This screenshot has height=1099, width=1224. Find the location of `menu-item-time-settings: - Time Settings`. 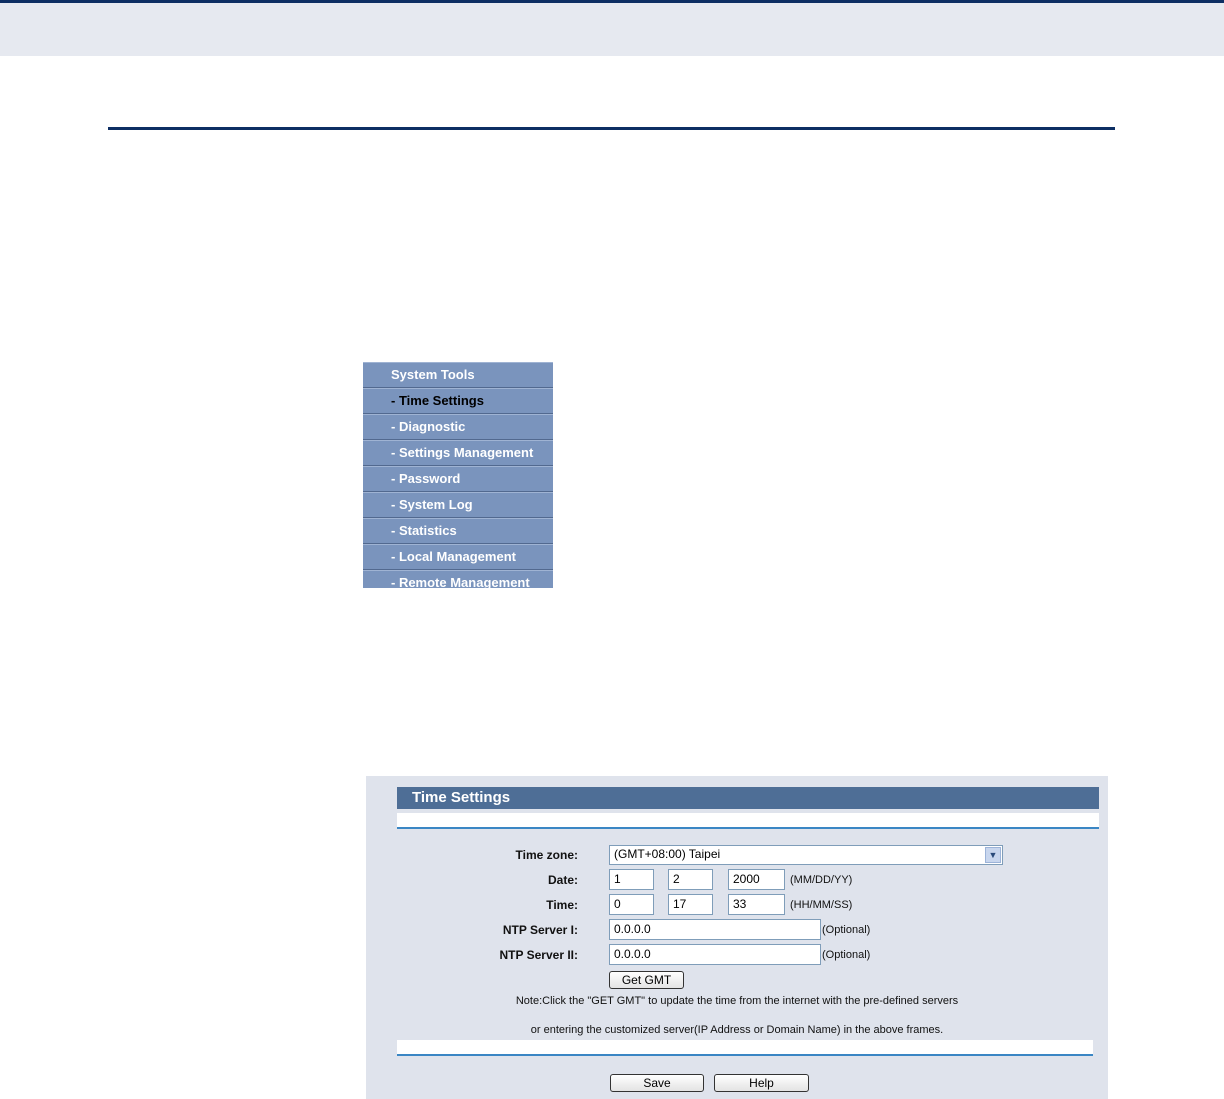

menu-item-time-settings: - Time Settings is located at coordinates (458, 401).